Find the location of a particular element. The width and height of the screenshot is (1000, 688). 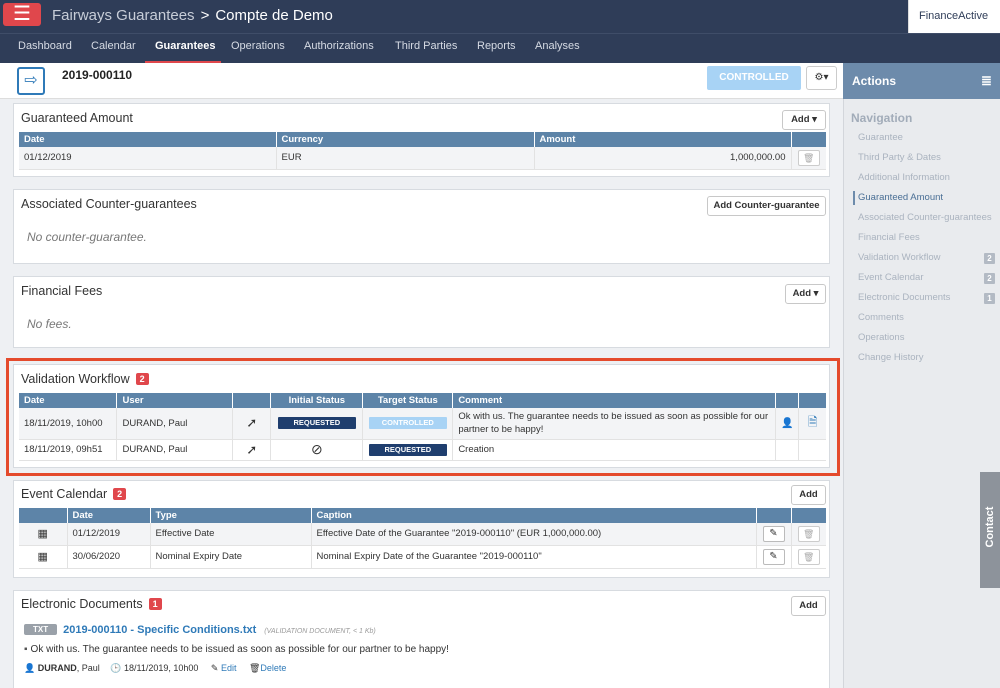

add-counter-guarantee-button: Add Counter-guarantee is located at coordinates (766, 206).